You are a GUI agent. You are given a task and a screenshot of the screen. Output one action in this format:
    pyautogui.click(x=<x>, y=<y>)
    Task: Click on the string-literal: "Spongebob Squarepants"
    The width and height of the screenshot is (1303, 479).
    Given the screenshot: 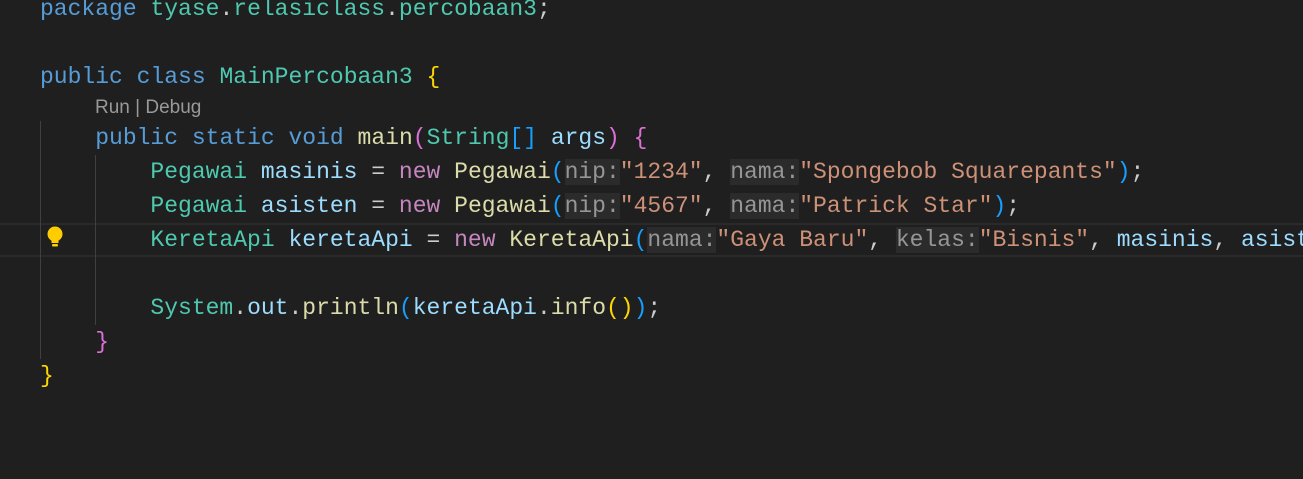 What is the action you would take?
    pyautogui.click(x=958, y=172)
    